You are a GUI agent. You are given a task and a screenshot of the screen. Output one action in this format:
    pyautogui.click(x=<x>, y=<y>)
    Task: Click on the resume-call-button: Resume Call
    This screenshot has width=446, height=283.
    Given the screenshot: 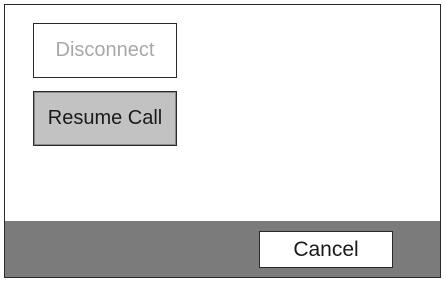 What is the action you would take?
    pyautogui.click(x=105, y=118)
    